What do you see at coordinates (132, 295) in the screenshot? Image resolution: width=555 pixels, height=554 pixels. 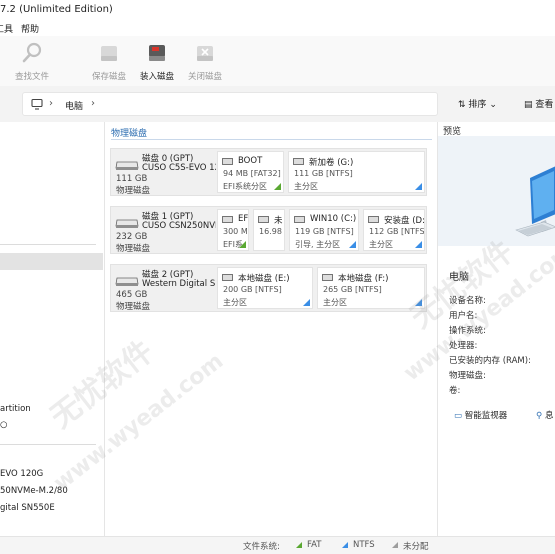 I see `disk-size: 465 GB` at bounding box center [132, 295].